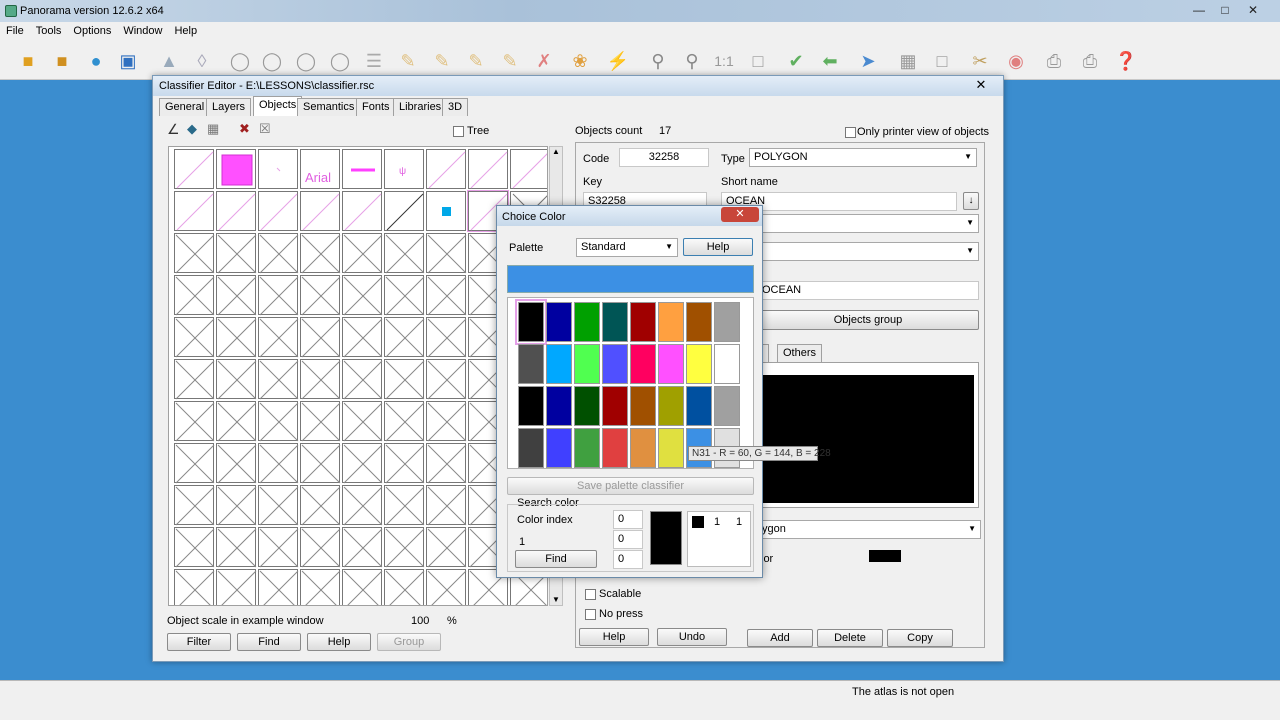 The image size is (1280, 720). I want to click on polygon-select: ygon ▼, so click(869, 529).